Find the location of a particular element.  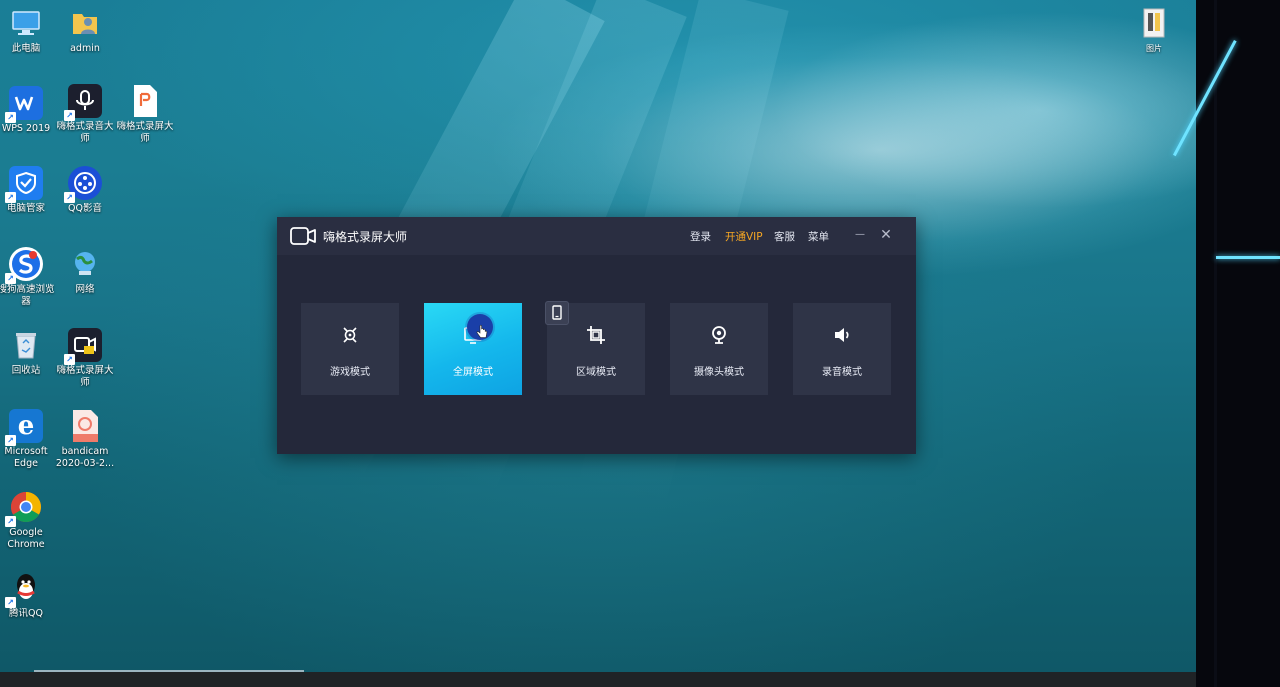

recycle-bin-icon is located at coordinates (26, 345).